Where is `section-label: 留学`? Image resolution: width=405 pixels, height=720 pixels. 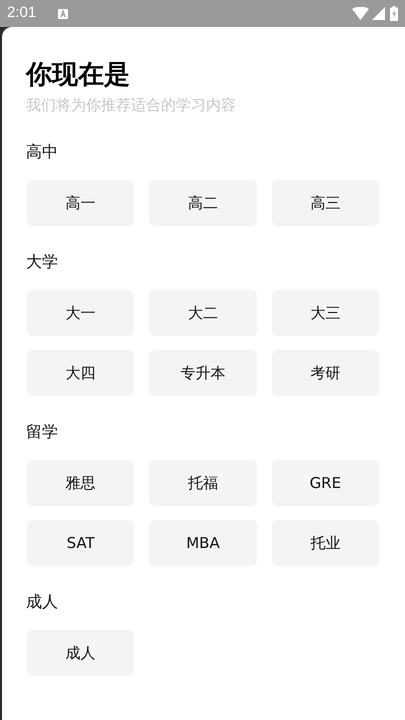 section-label: 留学 is located at coordinates (42, 432).